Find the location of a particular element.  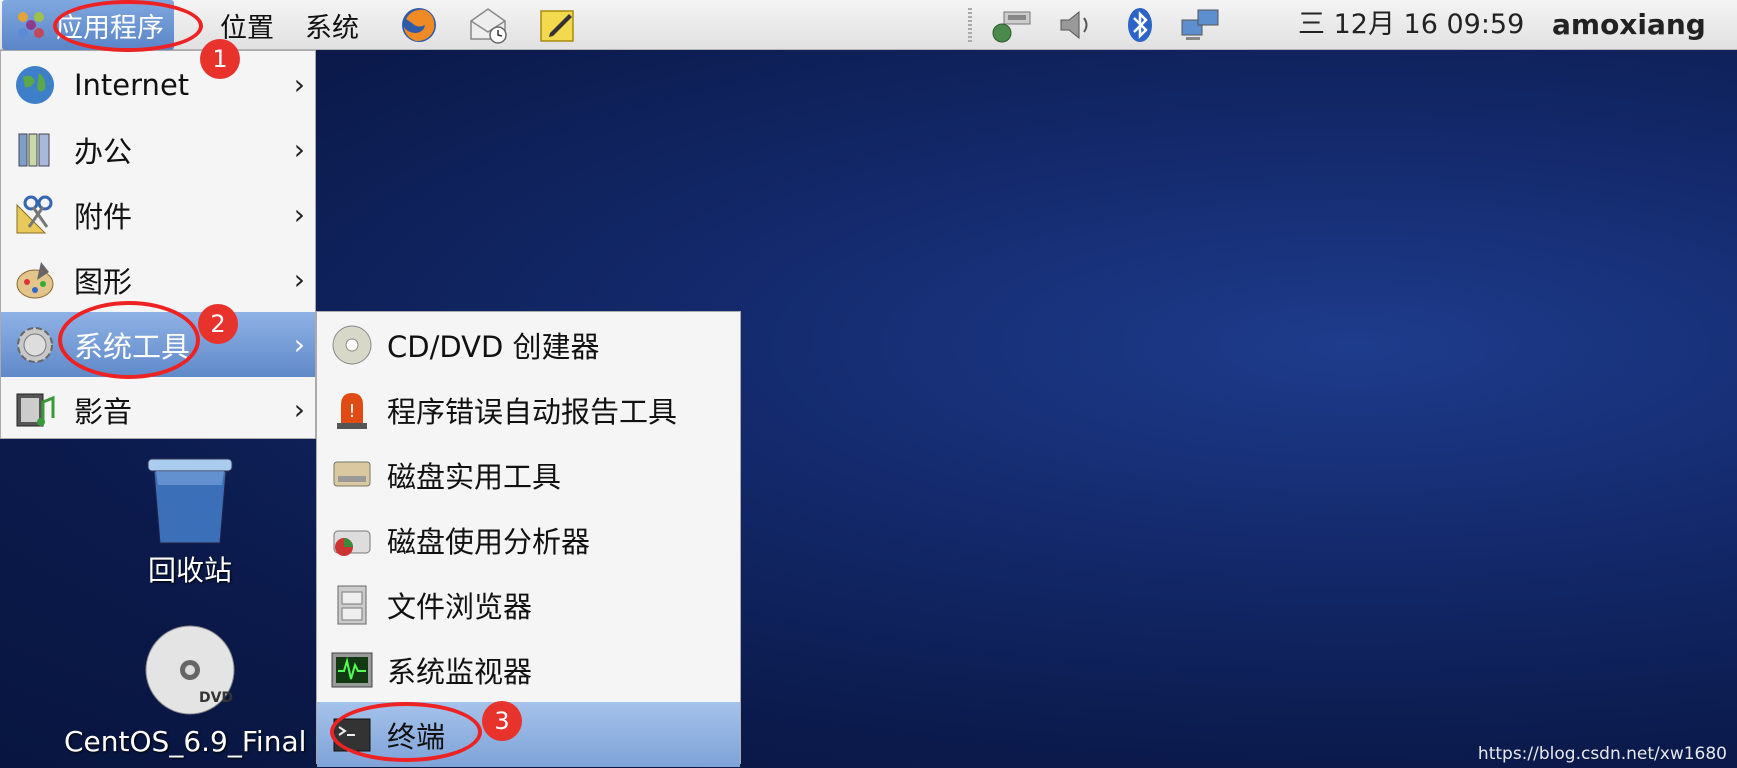

sub-item-disk-usage: 磁盘使用分析器 is located at coordinates (528, 539).